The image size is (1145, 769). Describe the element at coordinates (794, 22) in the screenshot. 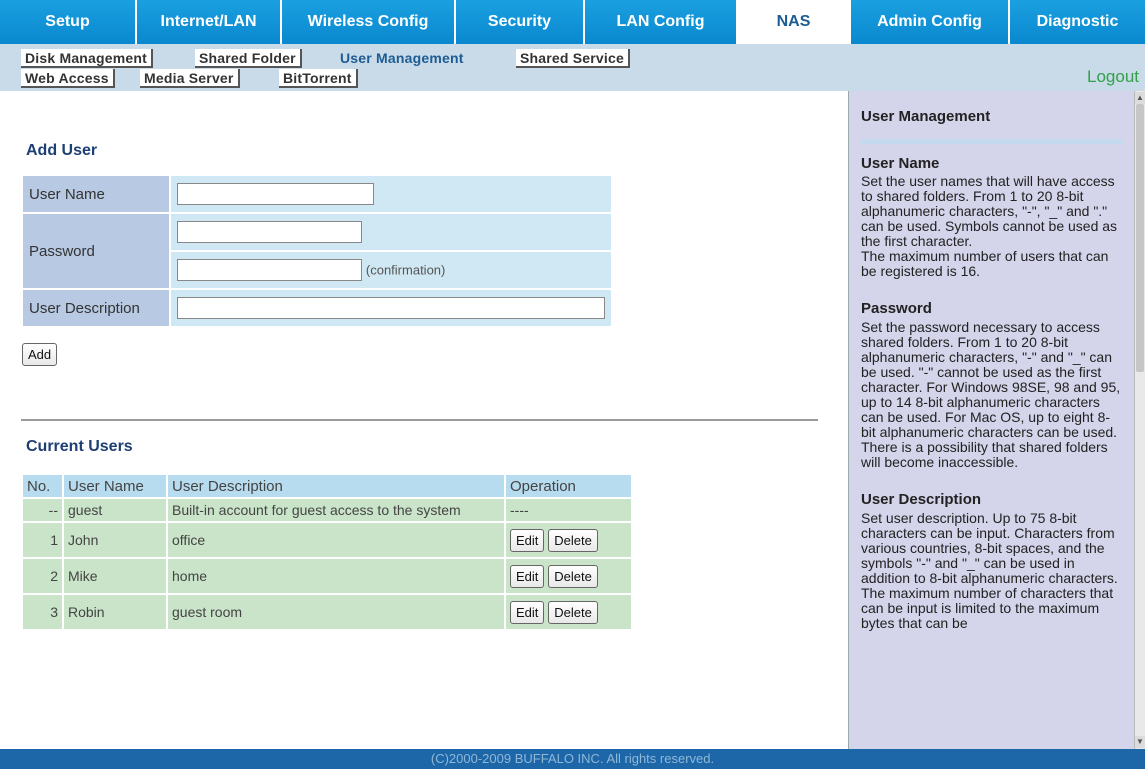

I see `tab-nas: NAS` at that location.